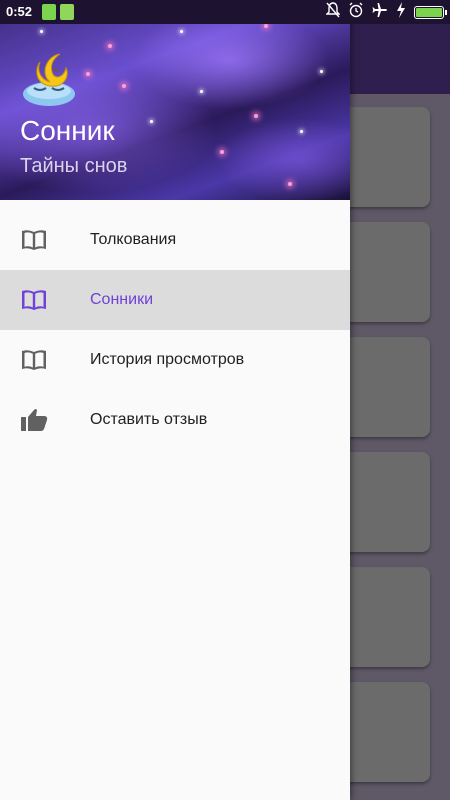 Image resolution: width=450 pixels, height=800 pixels. What do you see at coordinates (333, 12) in the screenshot?
I see `bell-off-icon` at bounding box center [333, 12].